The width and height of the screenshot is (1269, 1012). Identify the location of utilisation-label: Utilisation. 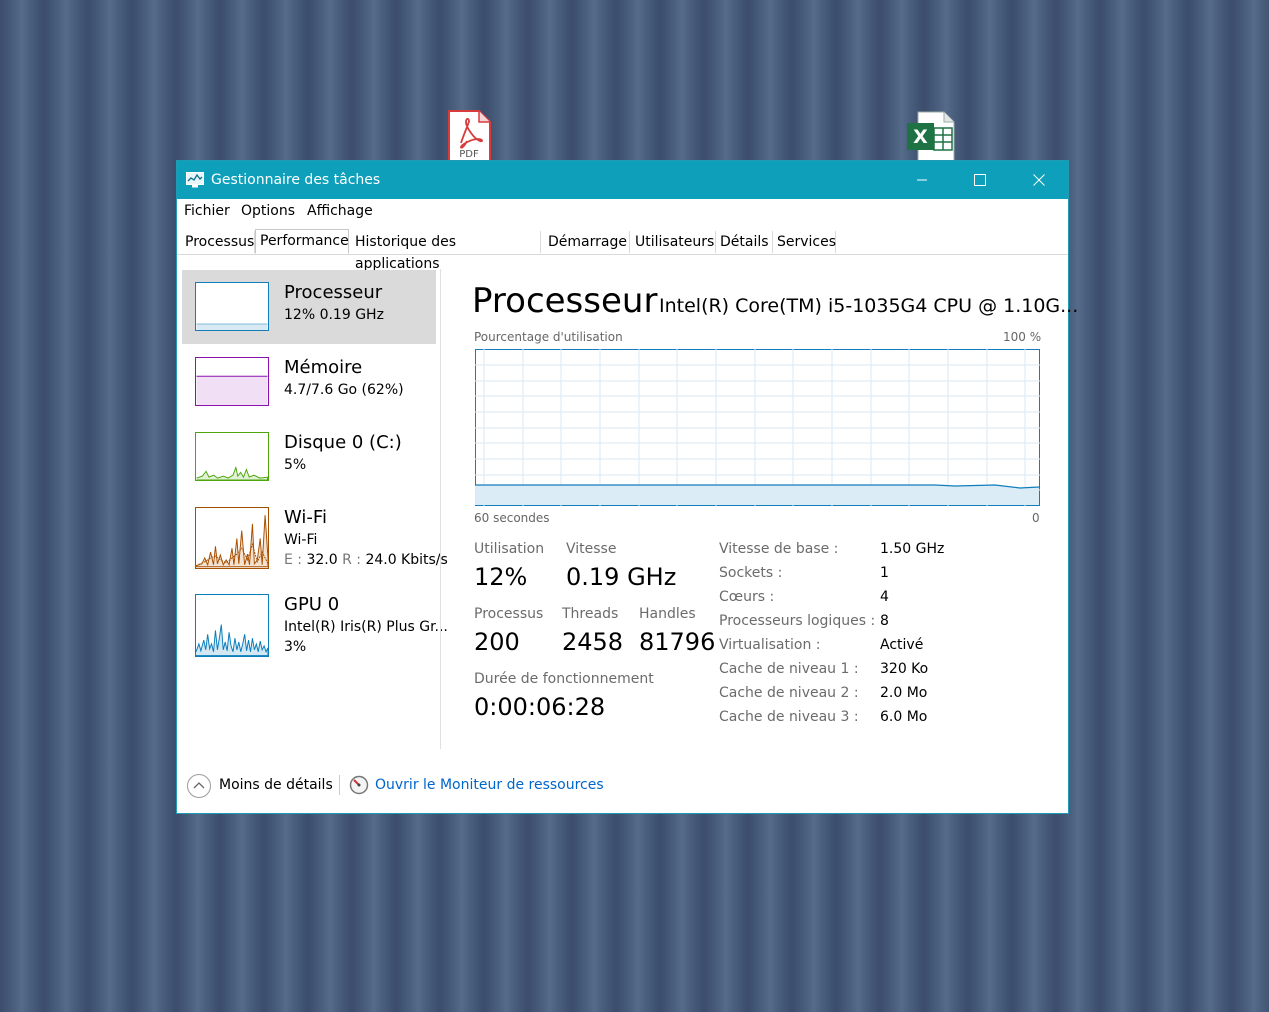
(509, 549).